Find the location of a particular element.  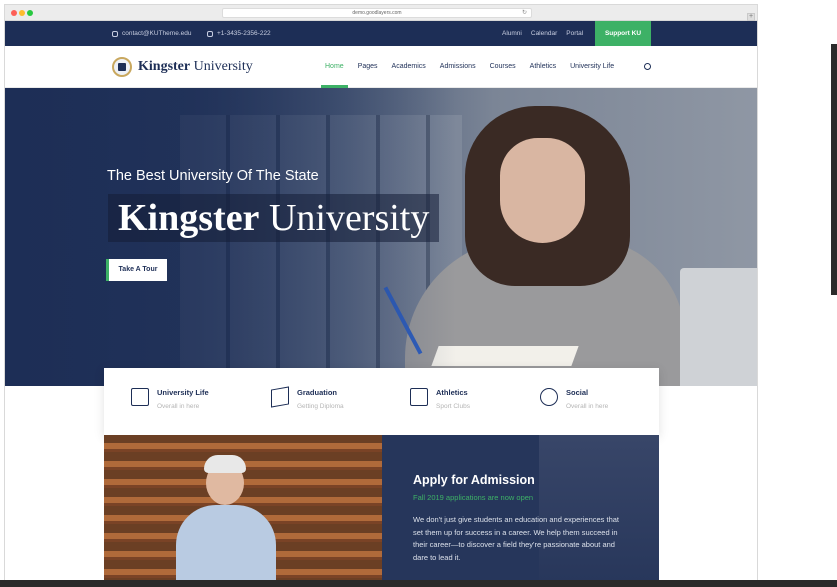

nav-item-athletics: Athletics is located at coordinates (543, 75).